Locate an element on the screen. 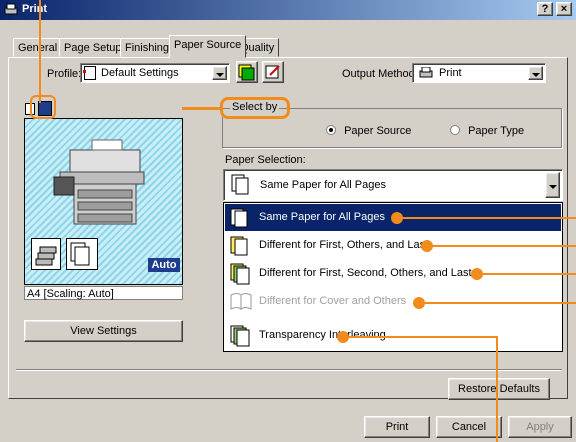  add-profile-icon is located at coordinates (246, 72).